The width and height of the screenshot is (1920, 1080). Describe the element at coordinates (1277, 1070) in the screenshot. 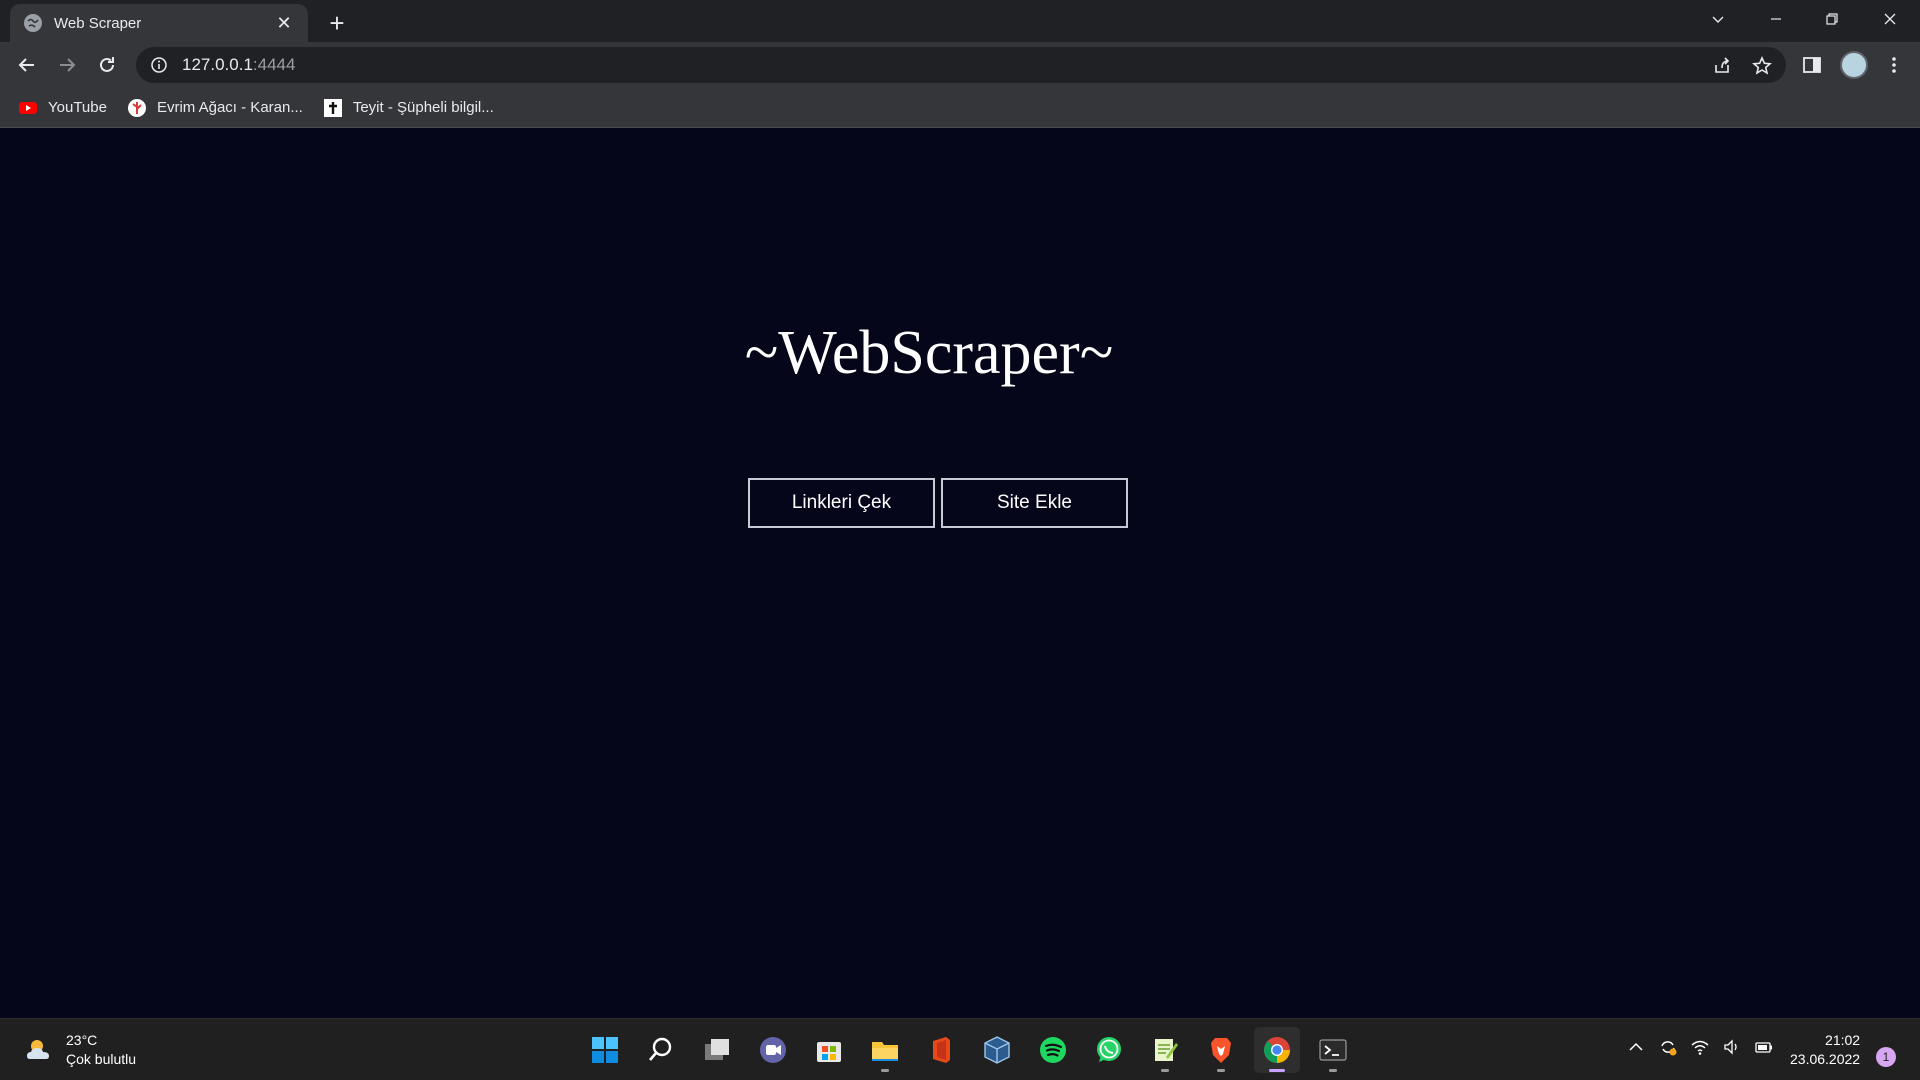

I see `active-indicator` at that location.